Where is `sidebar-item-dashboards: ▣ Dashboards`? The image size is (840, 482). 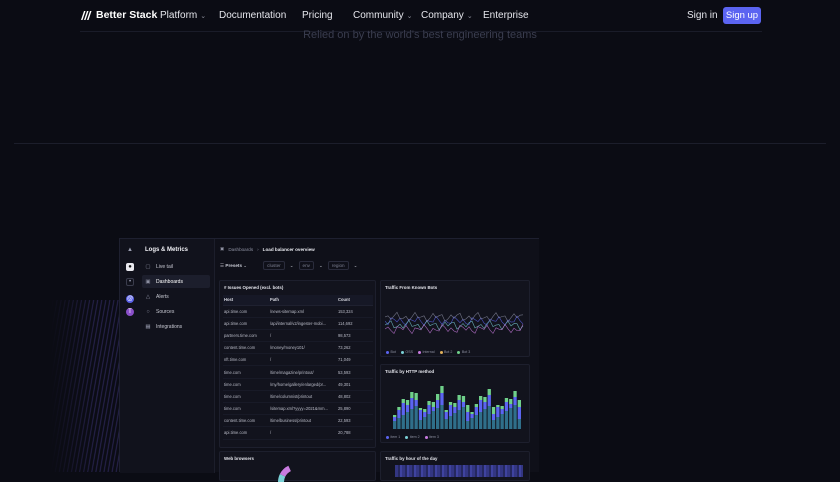
sidebar-item-dashboards: ▣ Dashboards is located at coordinates (176, 281).